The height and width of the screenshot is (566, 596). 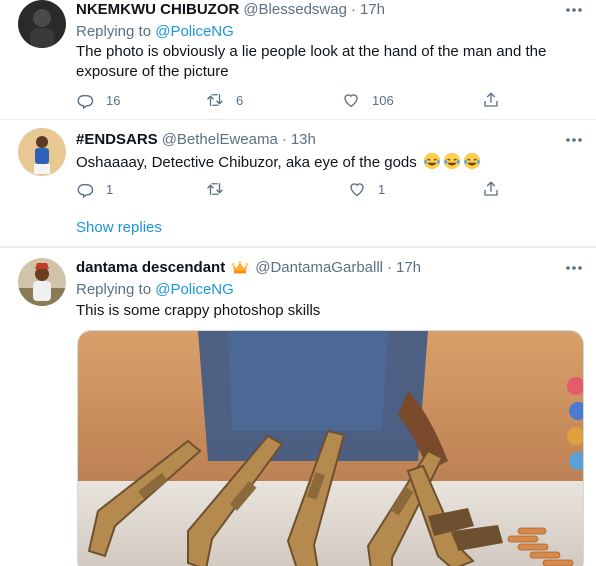 I want to click on display-name: dantama descendant, so click(x=150, y=268).